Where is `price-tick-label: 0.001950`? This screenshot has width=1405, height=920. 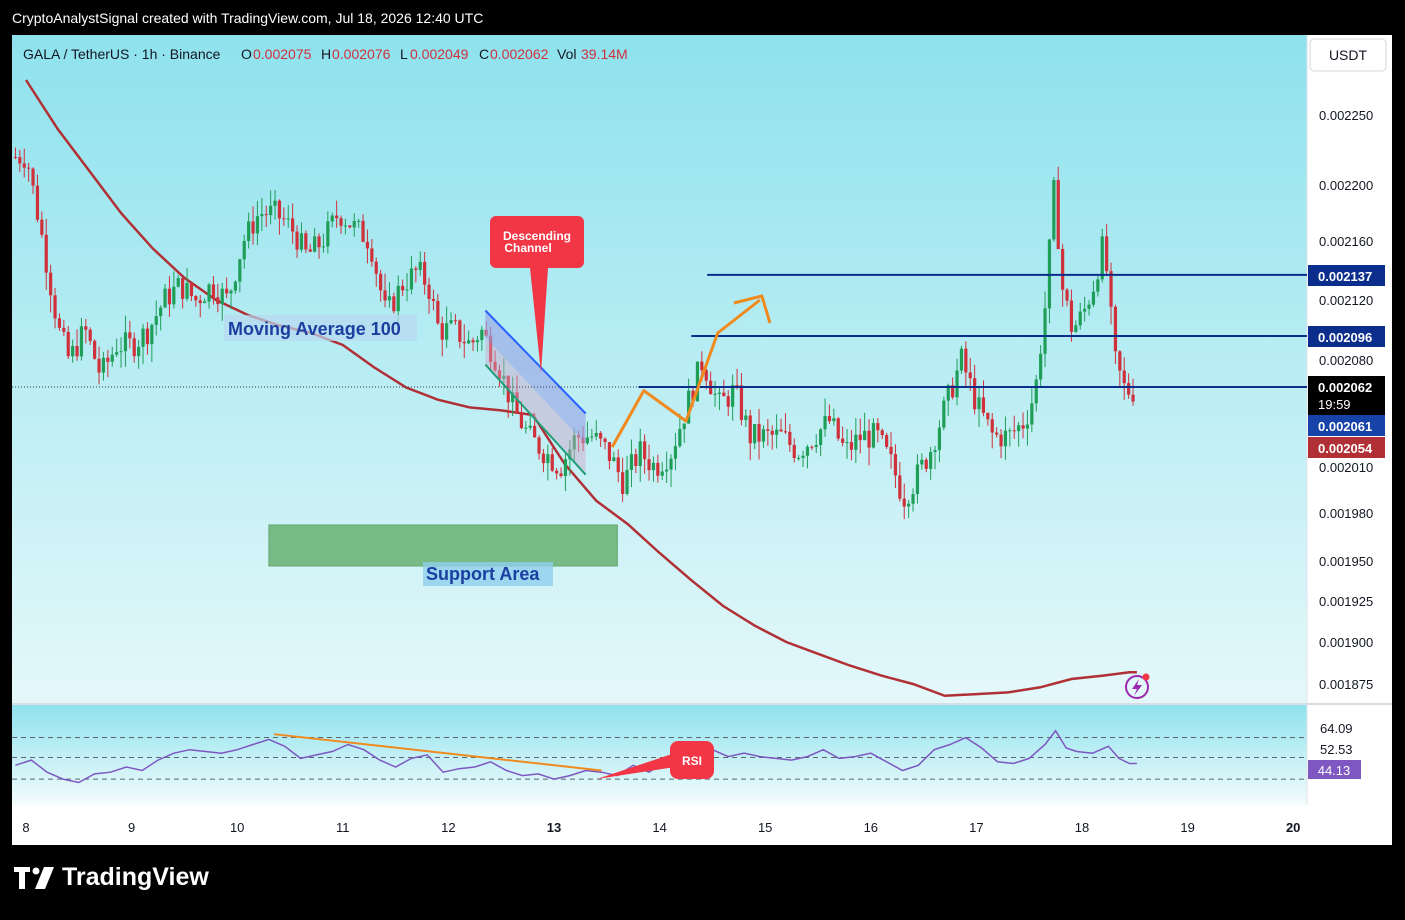 price-tick-label: 0.001950 is located at coordinates (1346, 561).